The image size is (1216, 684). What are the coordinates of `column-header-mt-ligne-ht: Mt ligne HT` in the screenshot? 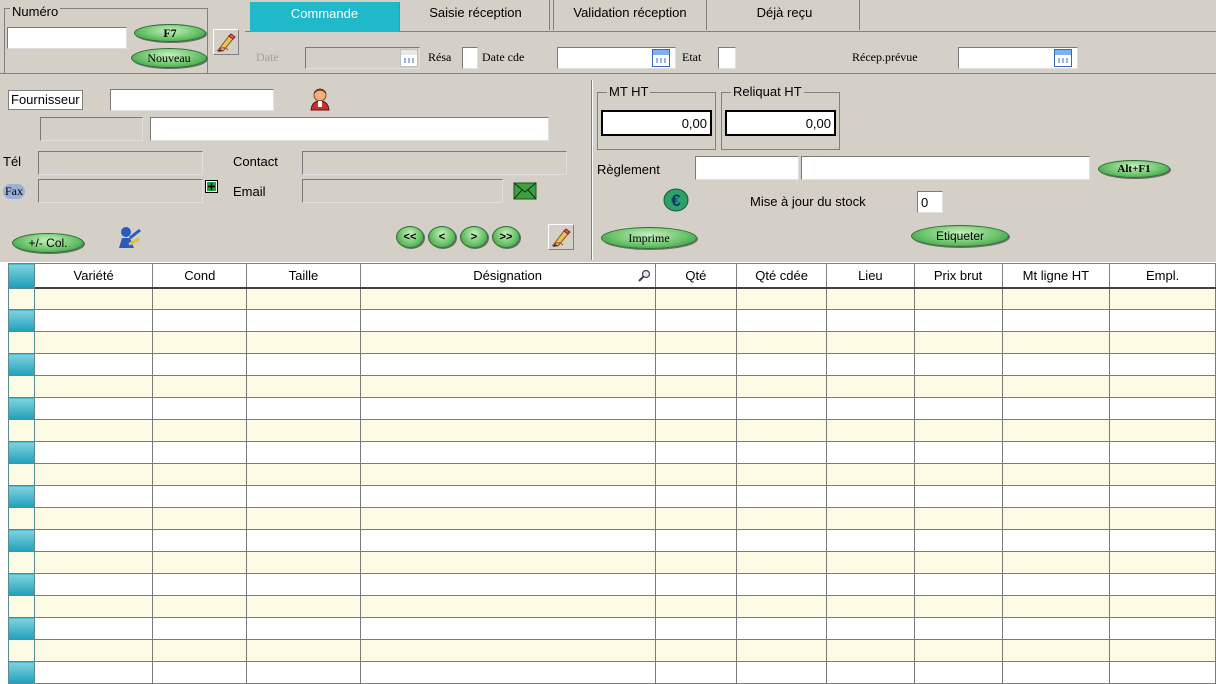 It's located at (1056, 276).